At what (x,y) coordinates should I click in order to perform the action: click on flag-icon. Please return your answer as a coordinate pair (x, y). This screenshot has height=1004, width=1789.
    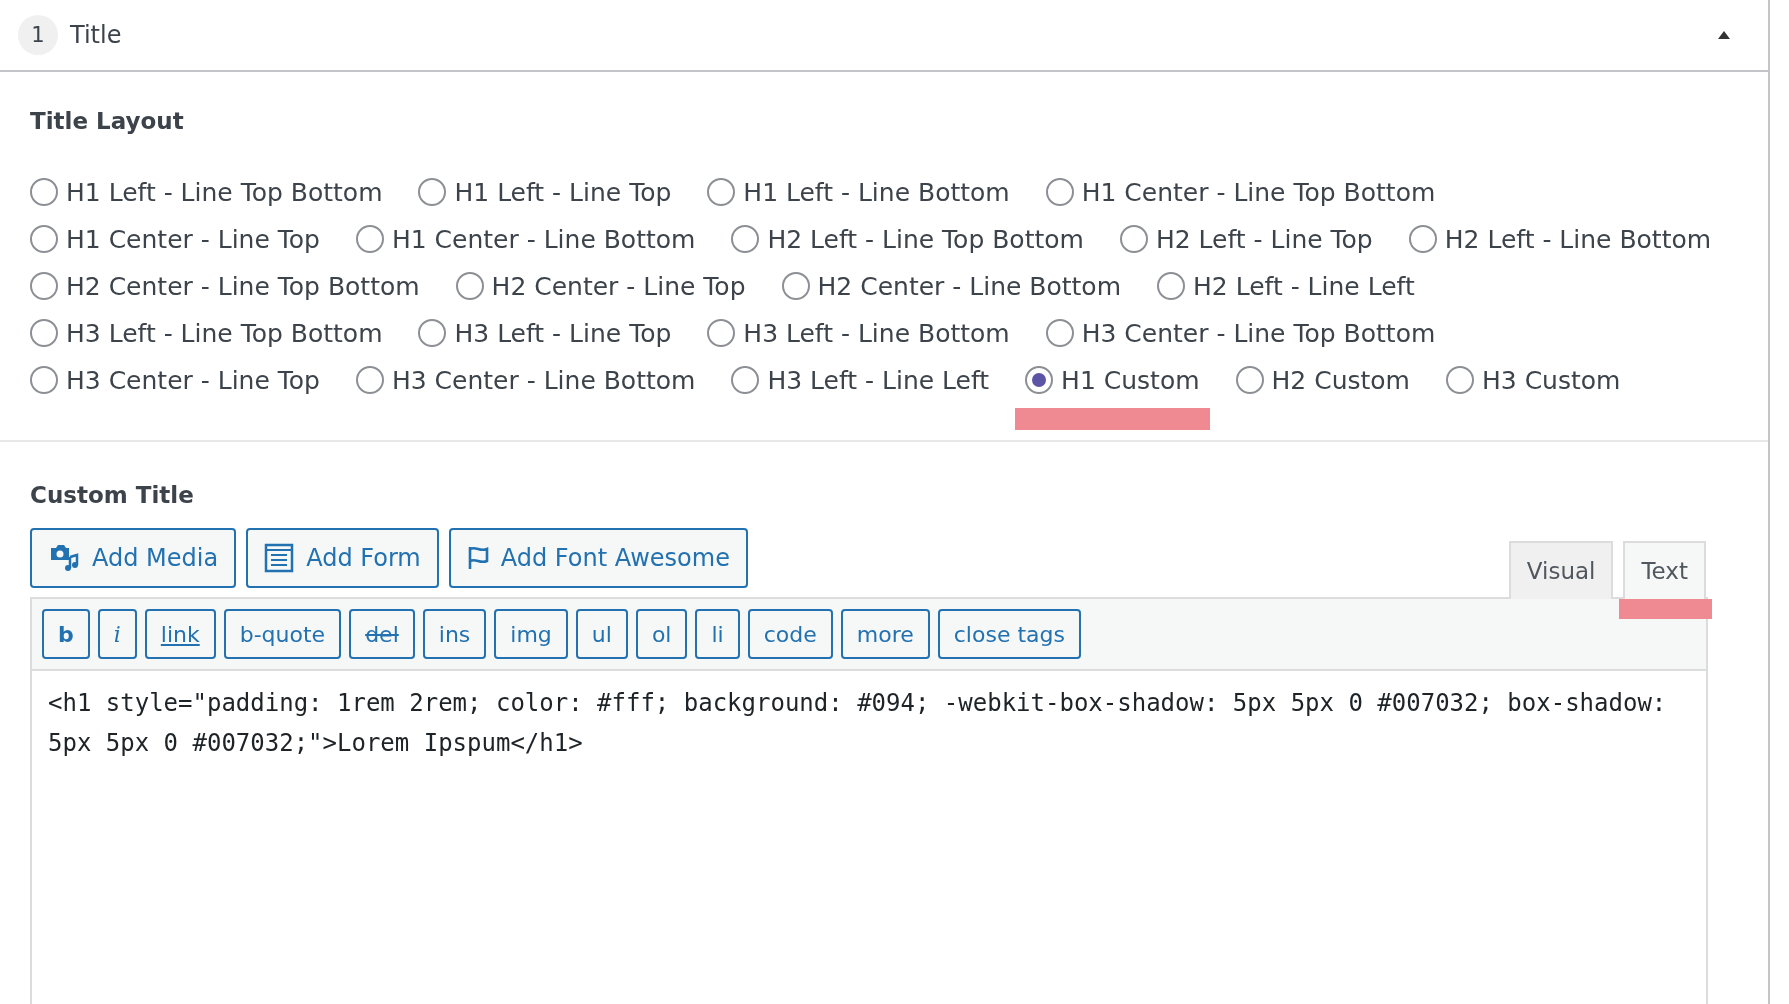
    Looking at the image, I should click on (477, 558).